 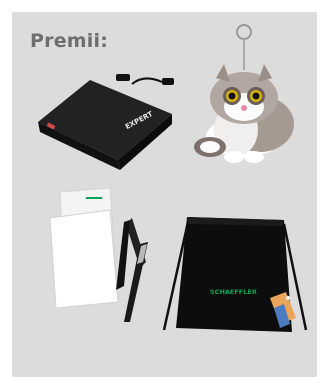 I want to click on powerbank-image: EXPERT, so click(x=106, y=122).